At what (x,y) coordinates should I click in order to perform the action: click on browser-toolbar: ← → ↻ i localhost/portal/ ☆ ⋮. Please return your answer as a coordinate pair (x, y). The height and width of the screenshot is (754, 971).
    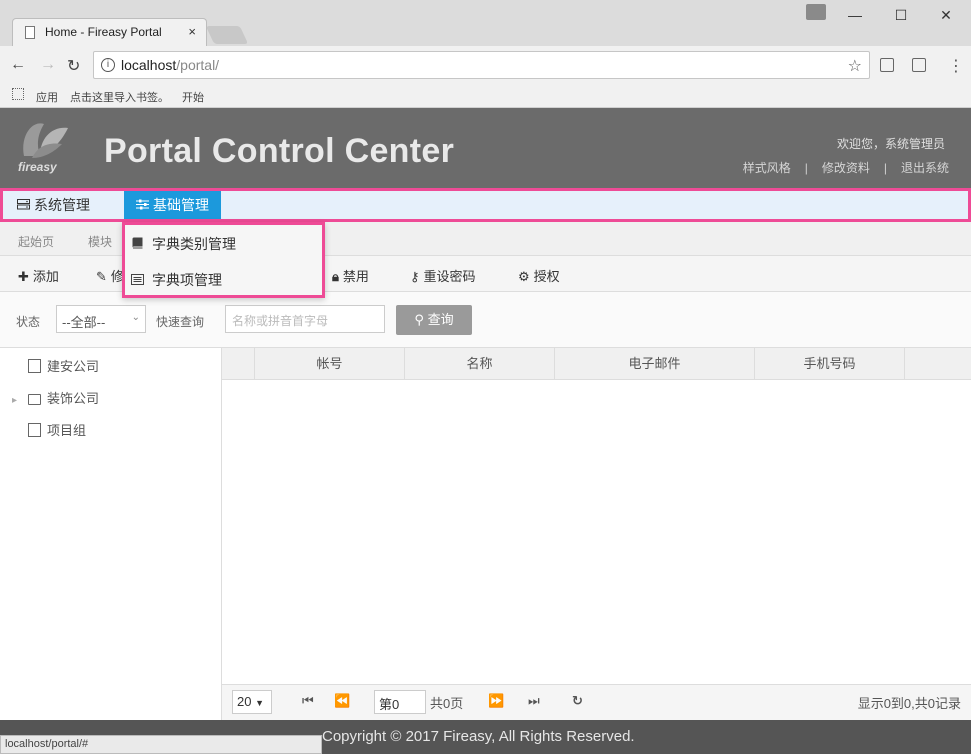
    Looking at the image, I should click on (485, 65).